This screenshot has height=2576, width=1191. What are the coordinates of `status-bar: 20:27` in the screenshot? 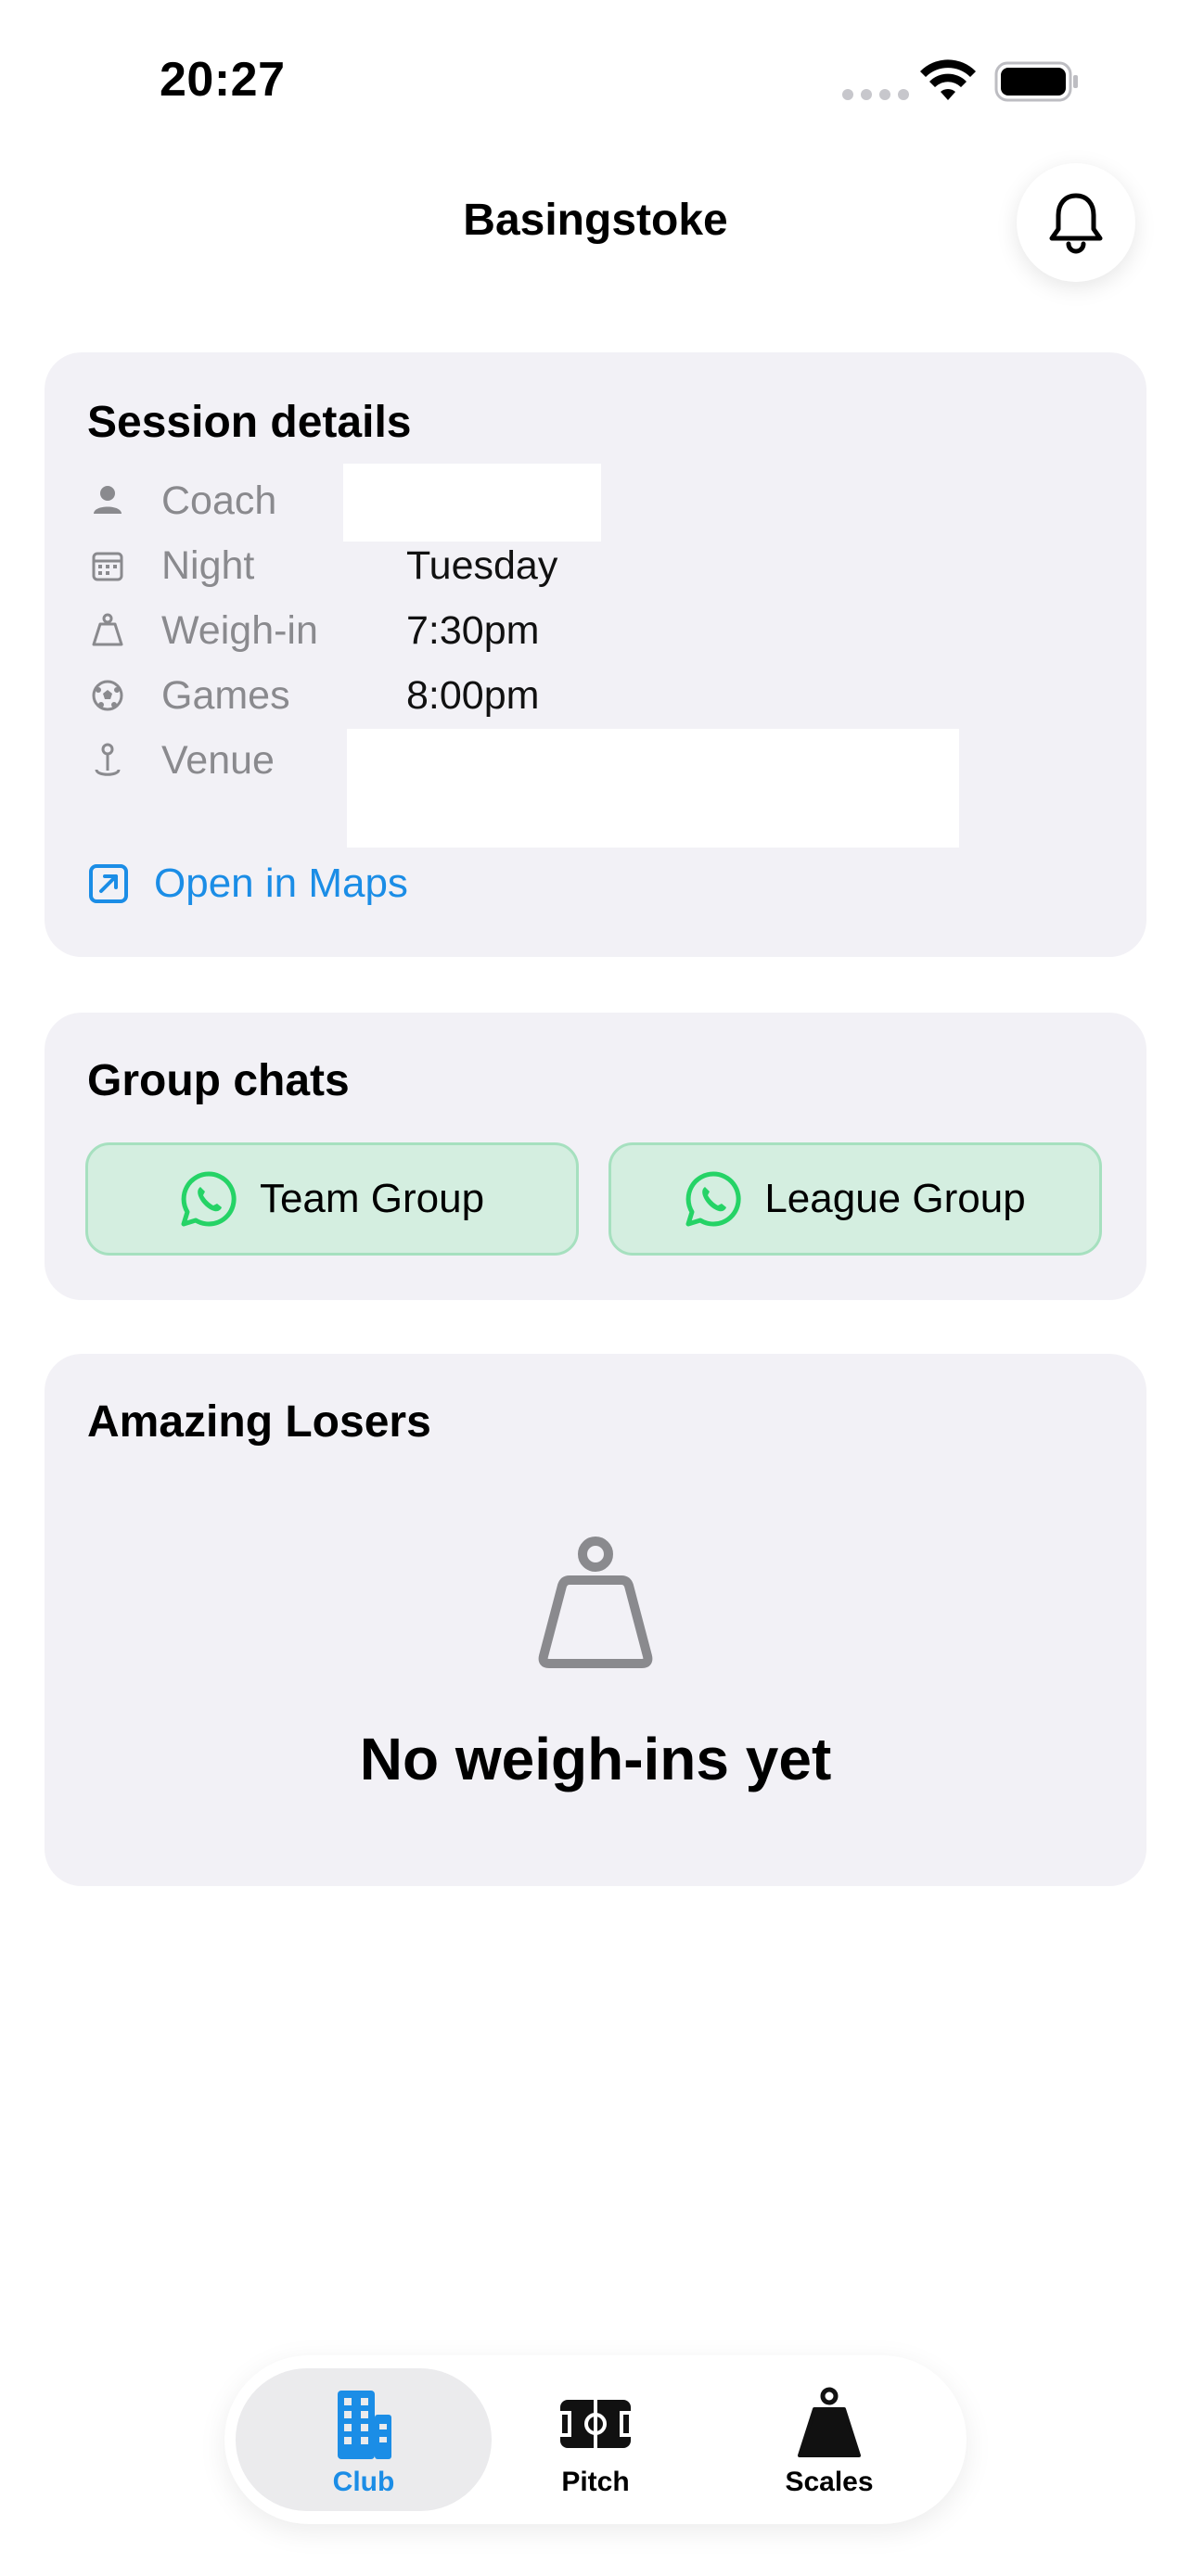 It's located at (595, 74).